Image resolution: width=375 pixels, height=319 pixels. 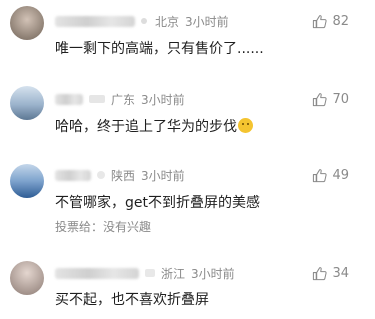 What do you see at coordinates (132, 300) in the screenshot?
I see `comment-text: 买不起，也不喜欢折叠屏` at bounding box center [132, 300].